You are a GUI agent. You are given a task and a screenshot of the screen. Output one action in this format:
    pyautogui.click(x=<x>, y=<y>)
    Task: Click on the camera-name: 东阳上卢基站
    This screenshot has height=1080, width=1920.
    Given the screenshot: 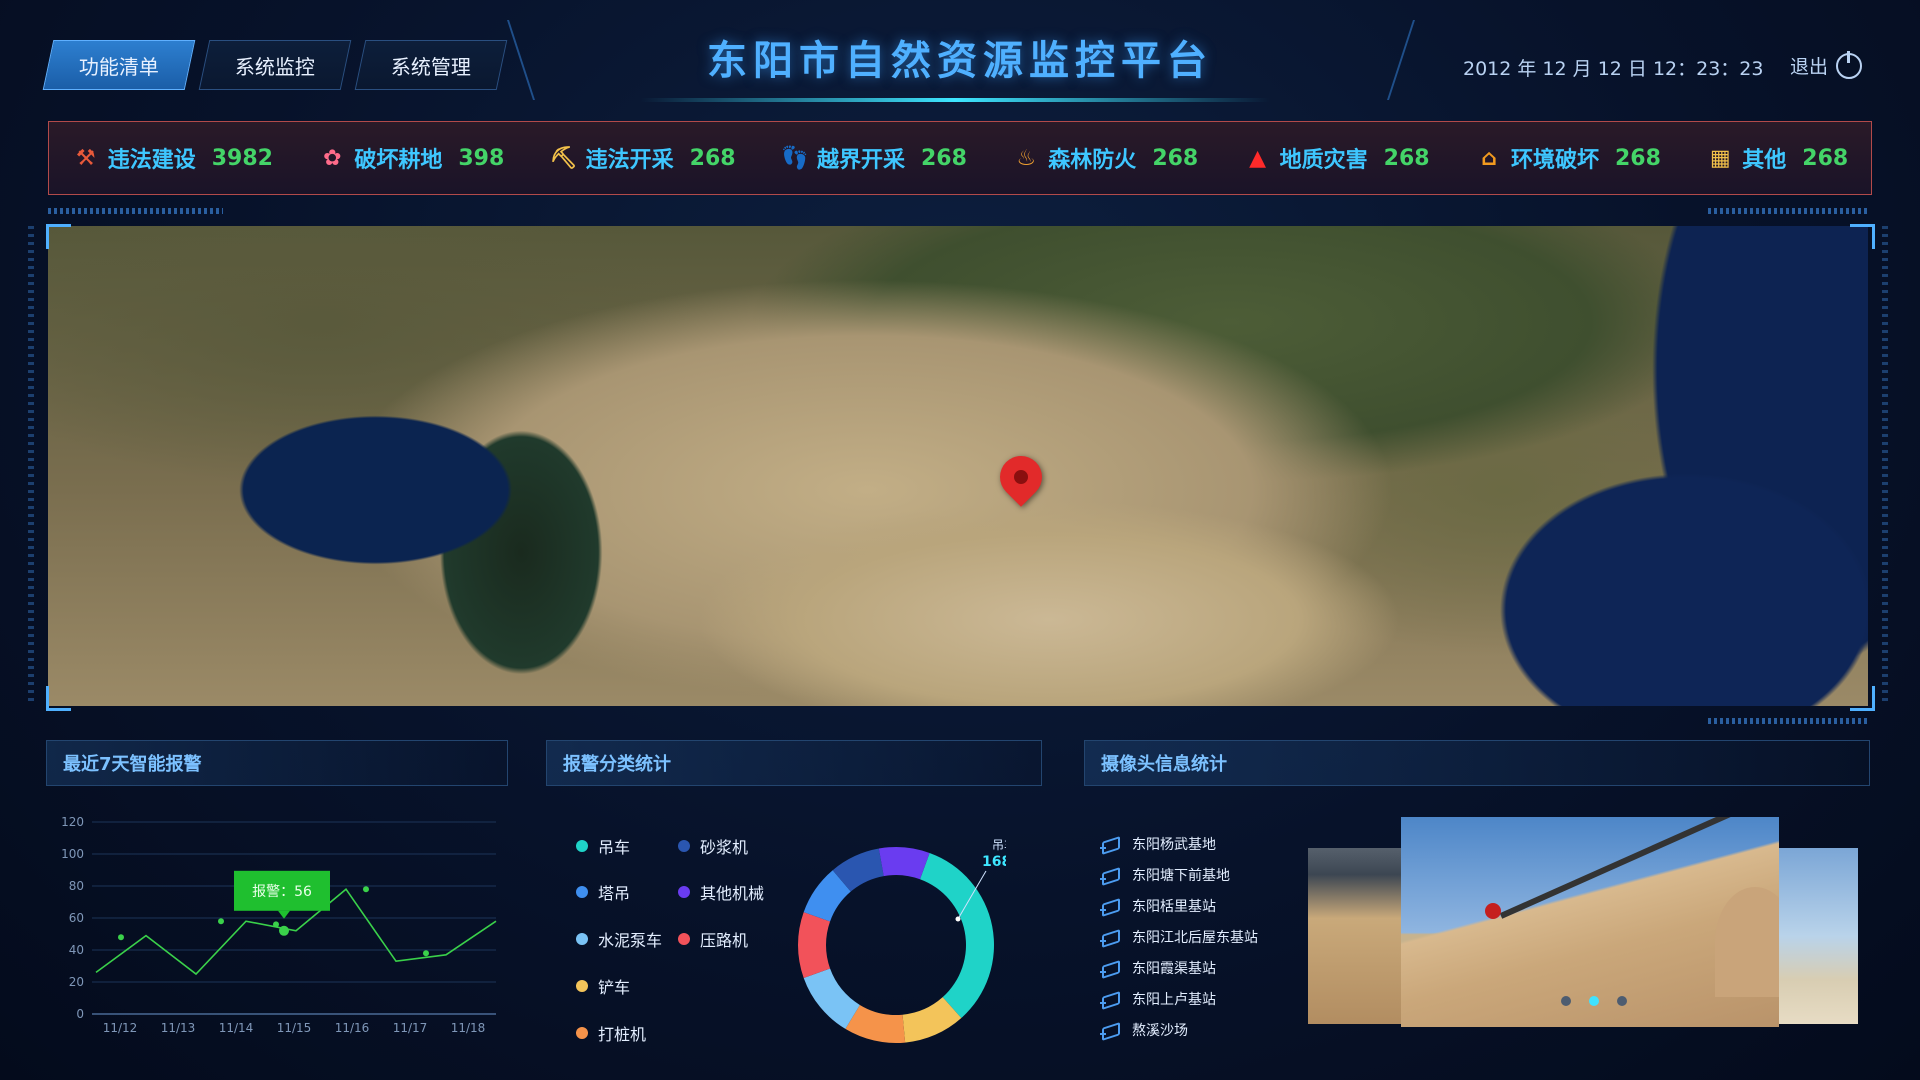 What is the action you would take?
    pyautogui.click(x=1174, y=999)
    